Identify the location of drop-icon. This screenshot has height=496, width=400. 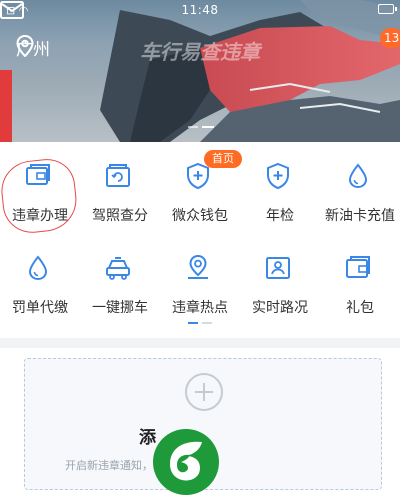
(38, 268).